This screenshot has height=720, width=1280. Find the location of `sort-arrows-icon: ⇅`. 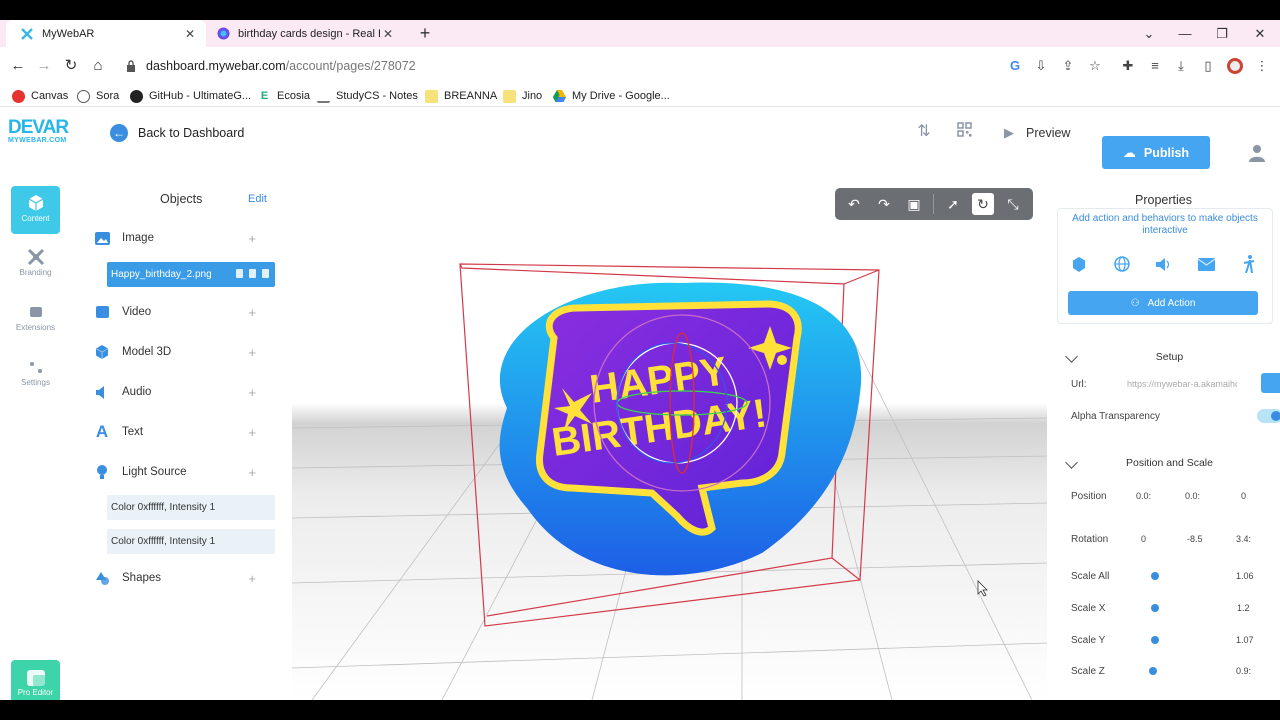

sort-arrows-icon: ⇅ is located at coordinates (924, 132).